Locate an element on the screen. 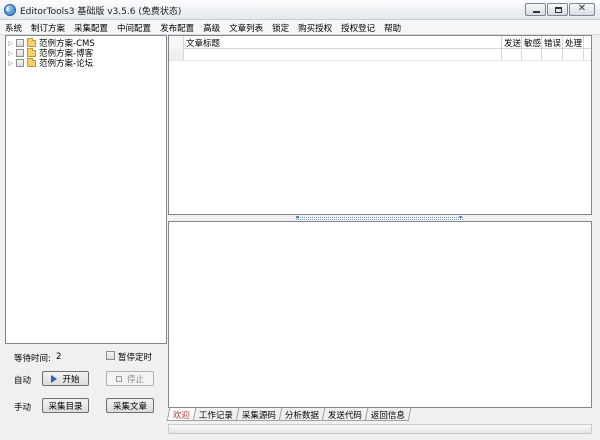 The image size is (600, 440). maximize-button is located at coordinates (557, 9).